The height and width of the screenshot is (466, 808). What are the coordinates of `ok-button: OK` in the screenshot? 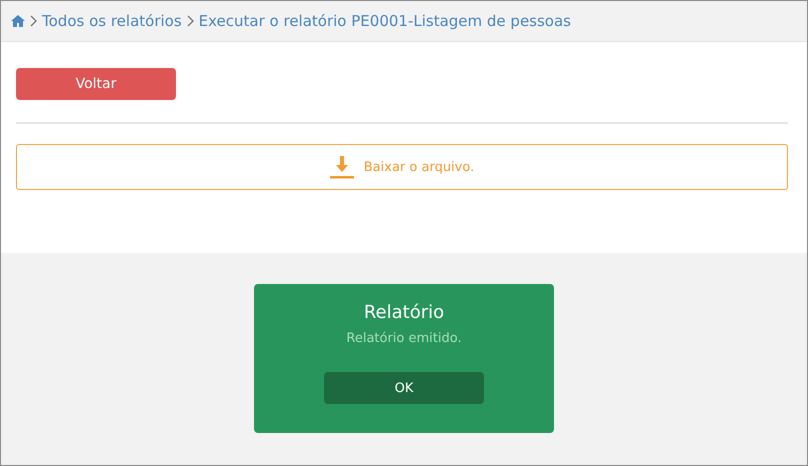 It's located at (404, 388).